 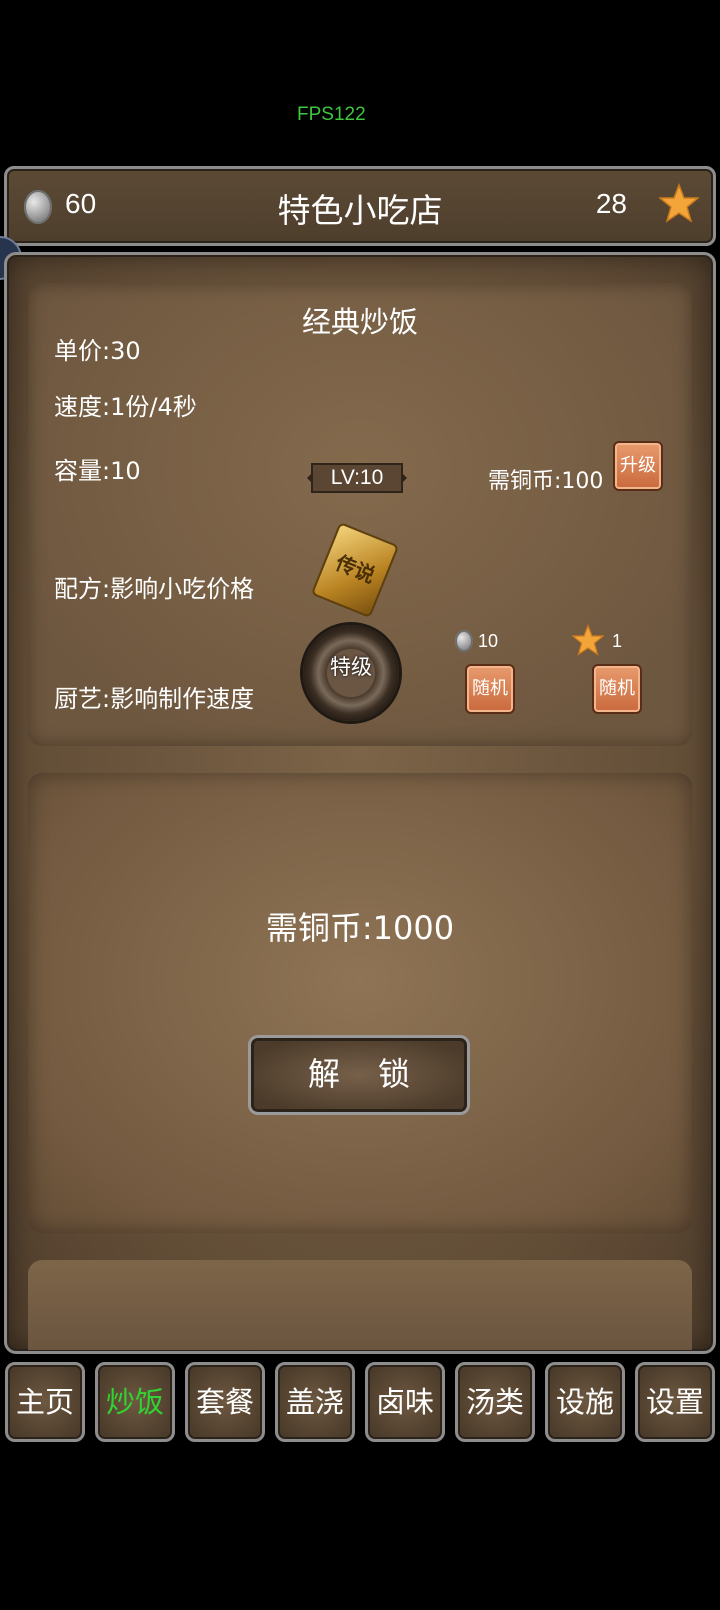 I want to click on tab-soup: 汤类, so click(x=495, y=1402).